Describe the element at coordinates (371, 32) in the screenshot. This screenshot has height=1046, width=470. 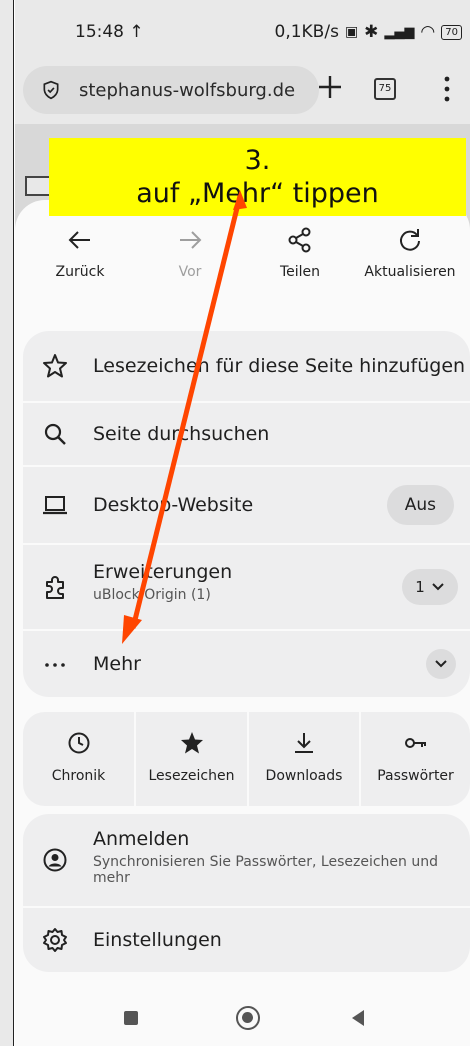
I see `bluetooth-icon: ✱` at that location.